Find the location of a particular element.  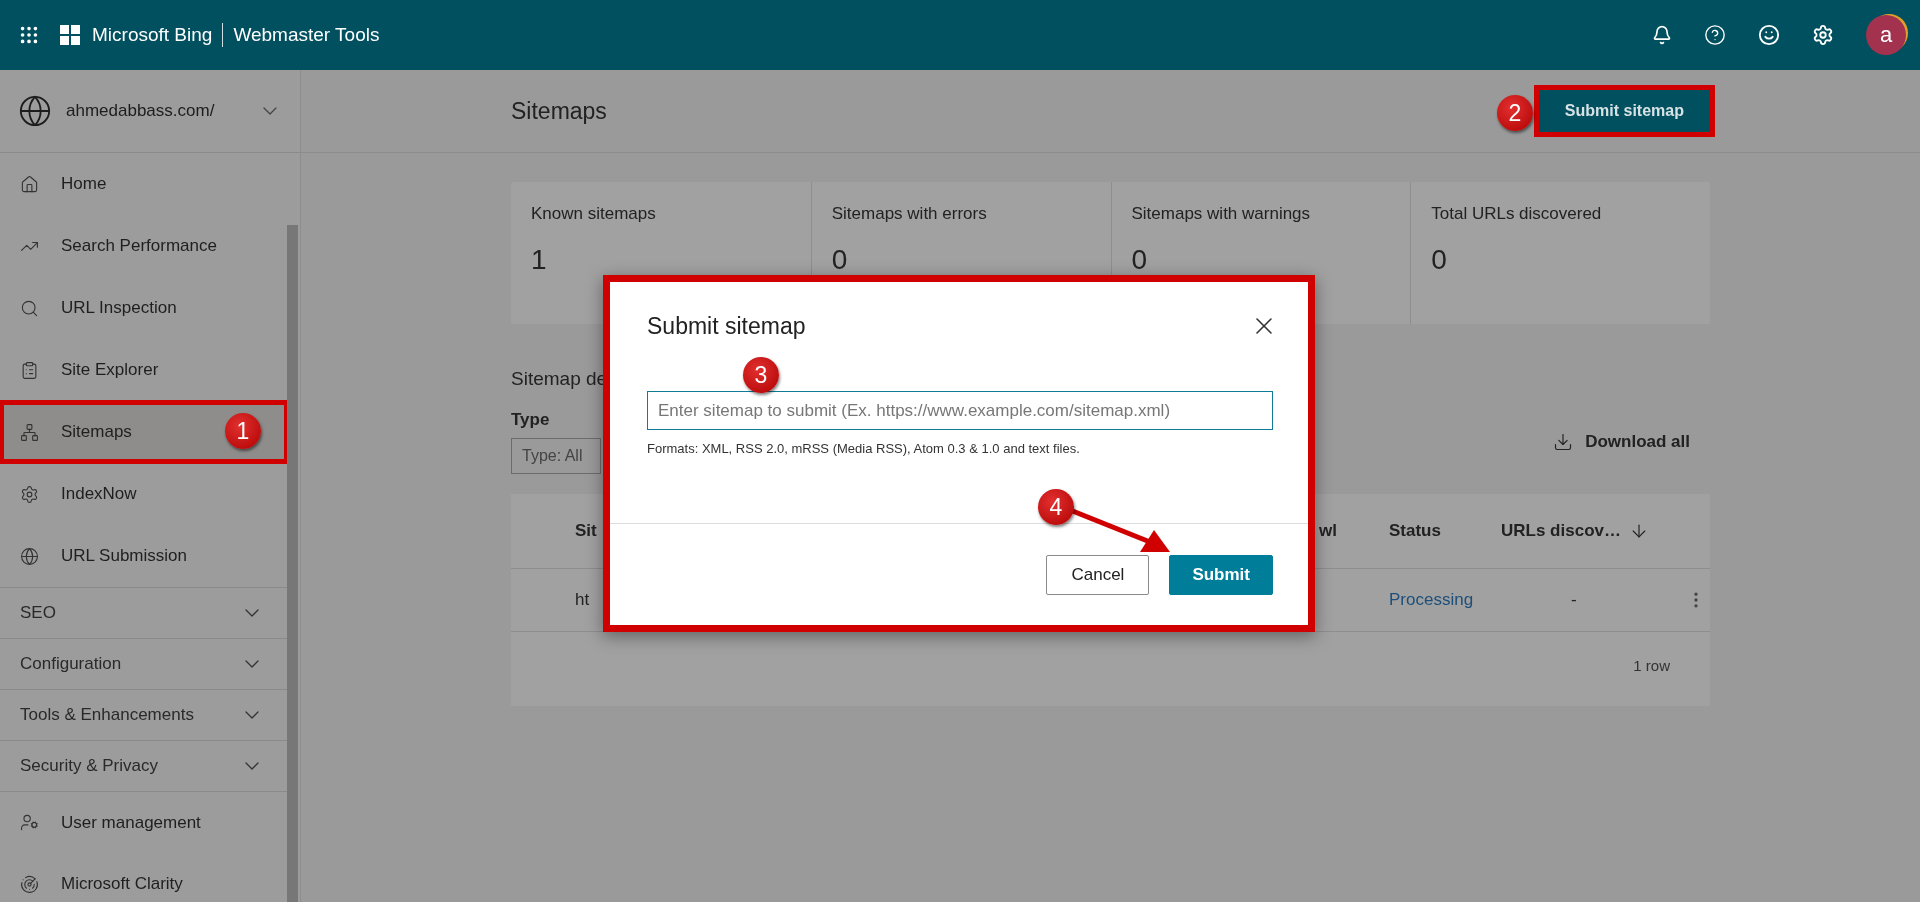

sitemap-url-field: Enter sitemap to submit (Ex. https://www.example.com/sitemap.xml) is located at coordinates (960, 410).